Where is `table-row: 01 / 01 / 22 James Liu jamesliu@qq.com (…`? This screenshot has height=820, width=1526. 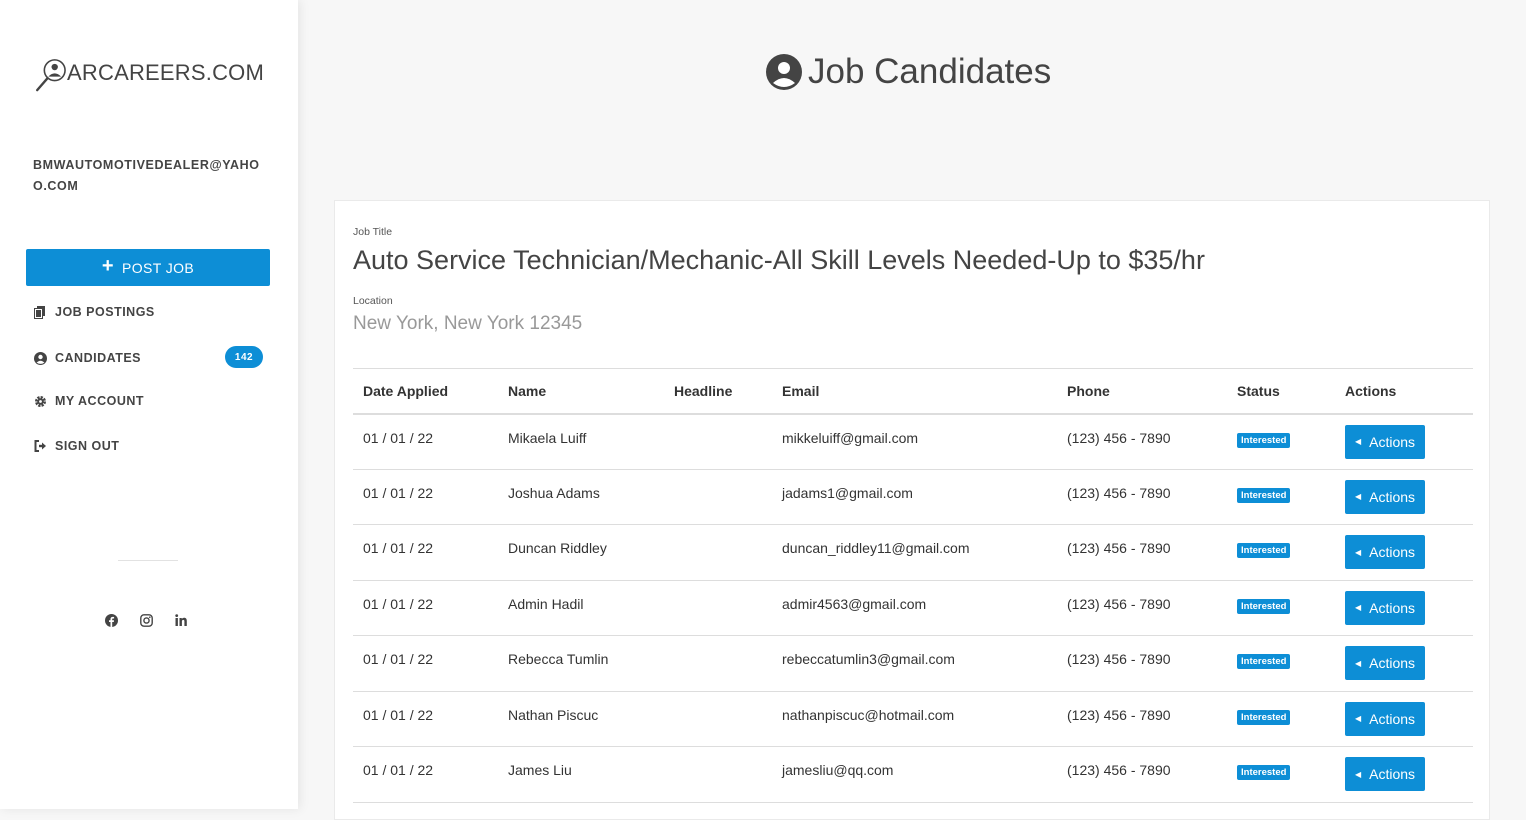
table-row: 01 / 01 / 22 James Liu jamesliu@qq.com (… is located at coordinates (913, 774).